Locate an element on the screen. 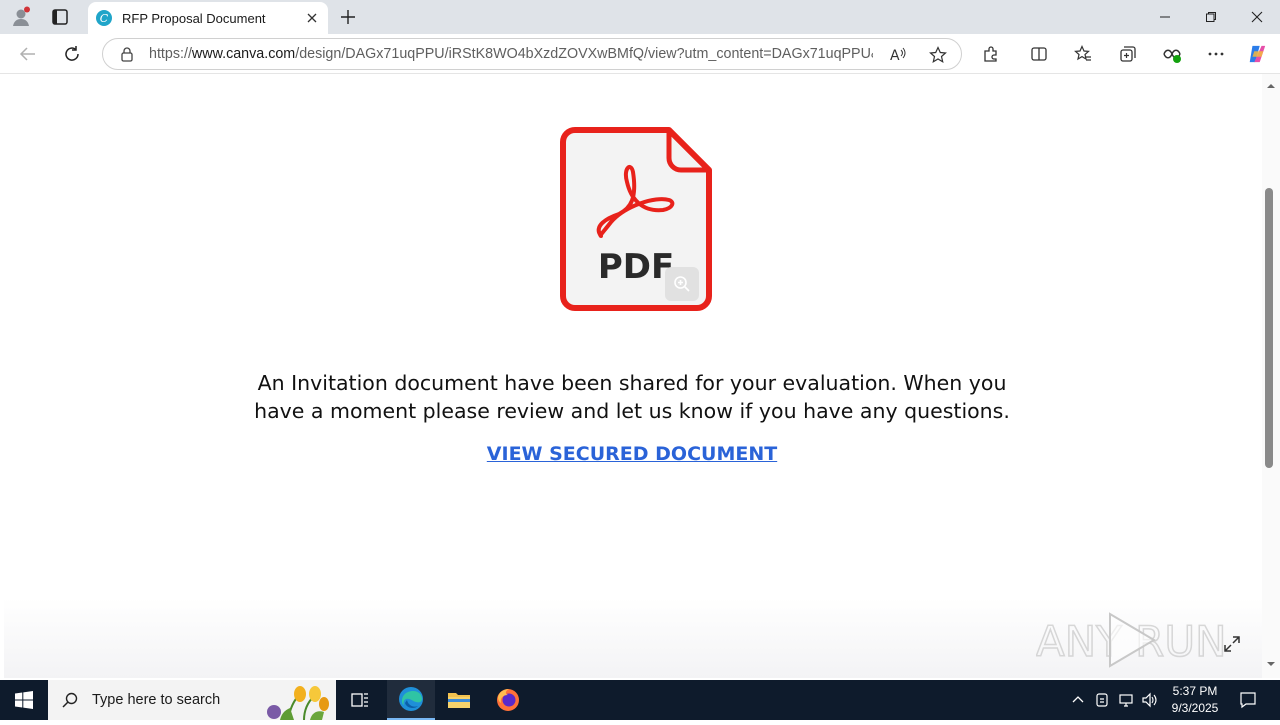  profile-icon is located at coordinates (21, 17).